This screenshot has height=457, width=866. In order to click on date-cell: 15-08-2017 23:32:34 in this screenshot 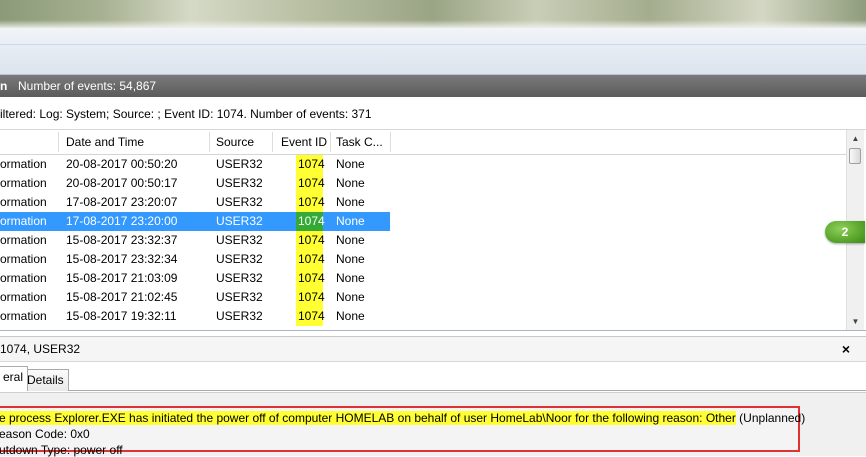, I will do `click(122, 259)`.